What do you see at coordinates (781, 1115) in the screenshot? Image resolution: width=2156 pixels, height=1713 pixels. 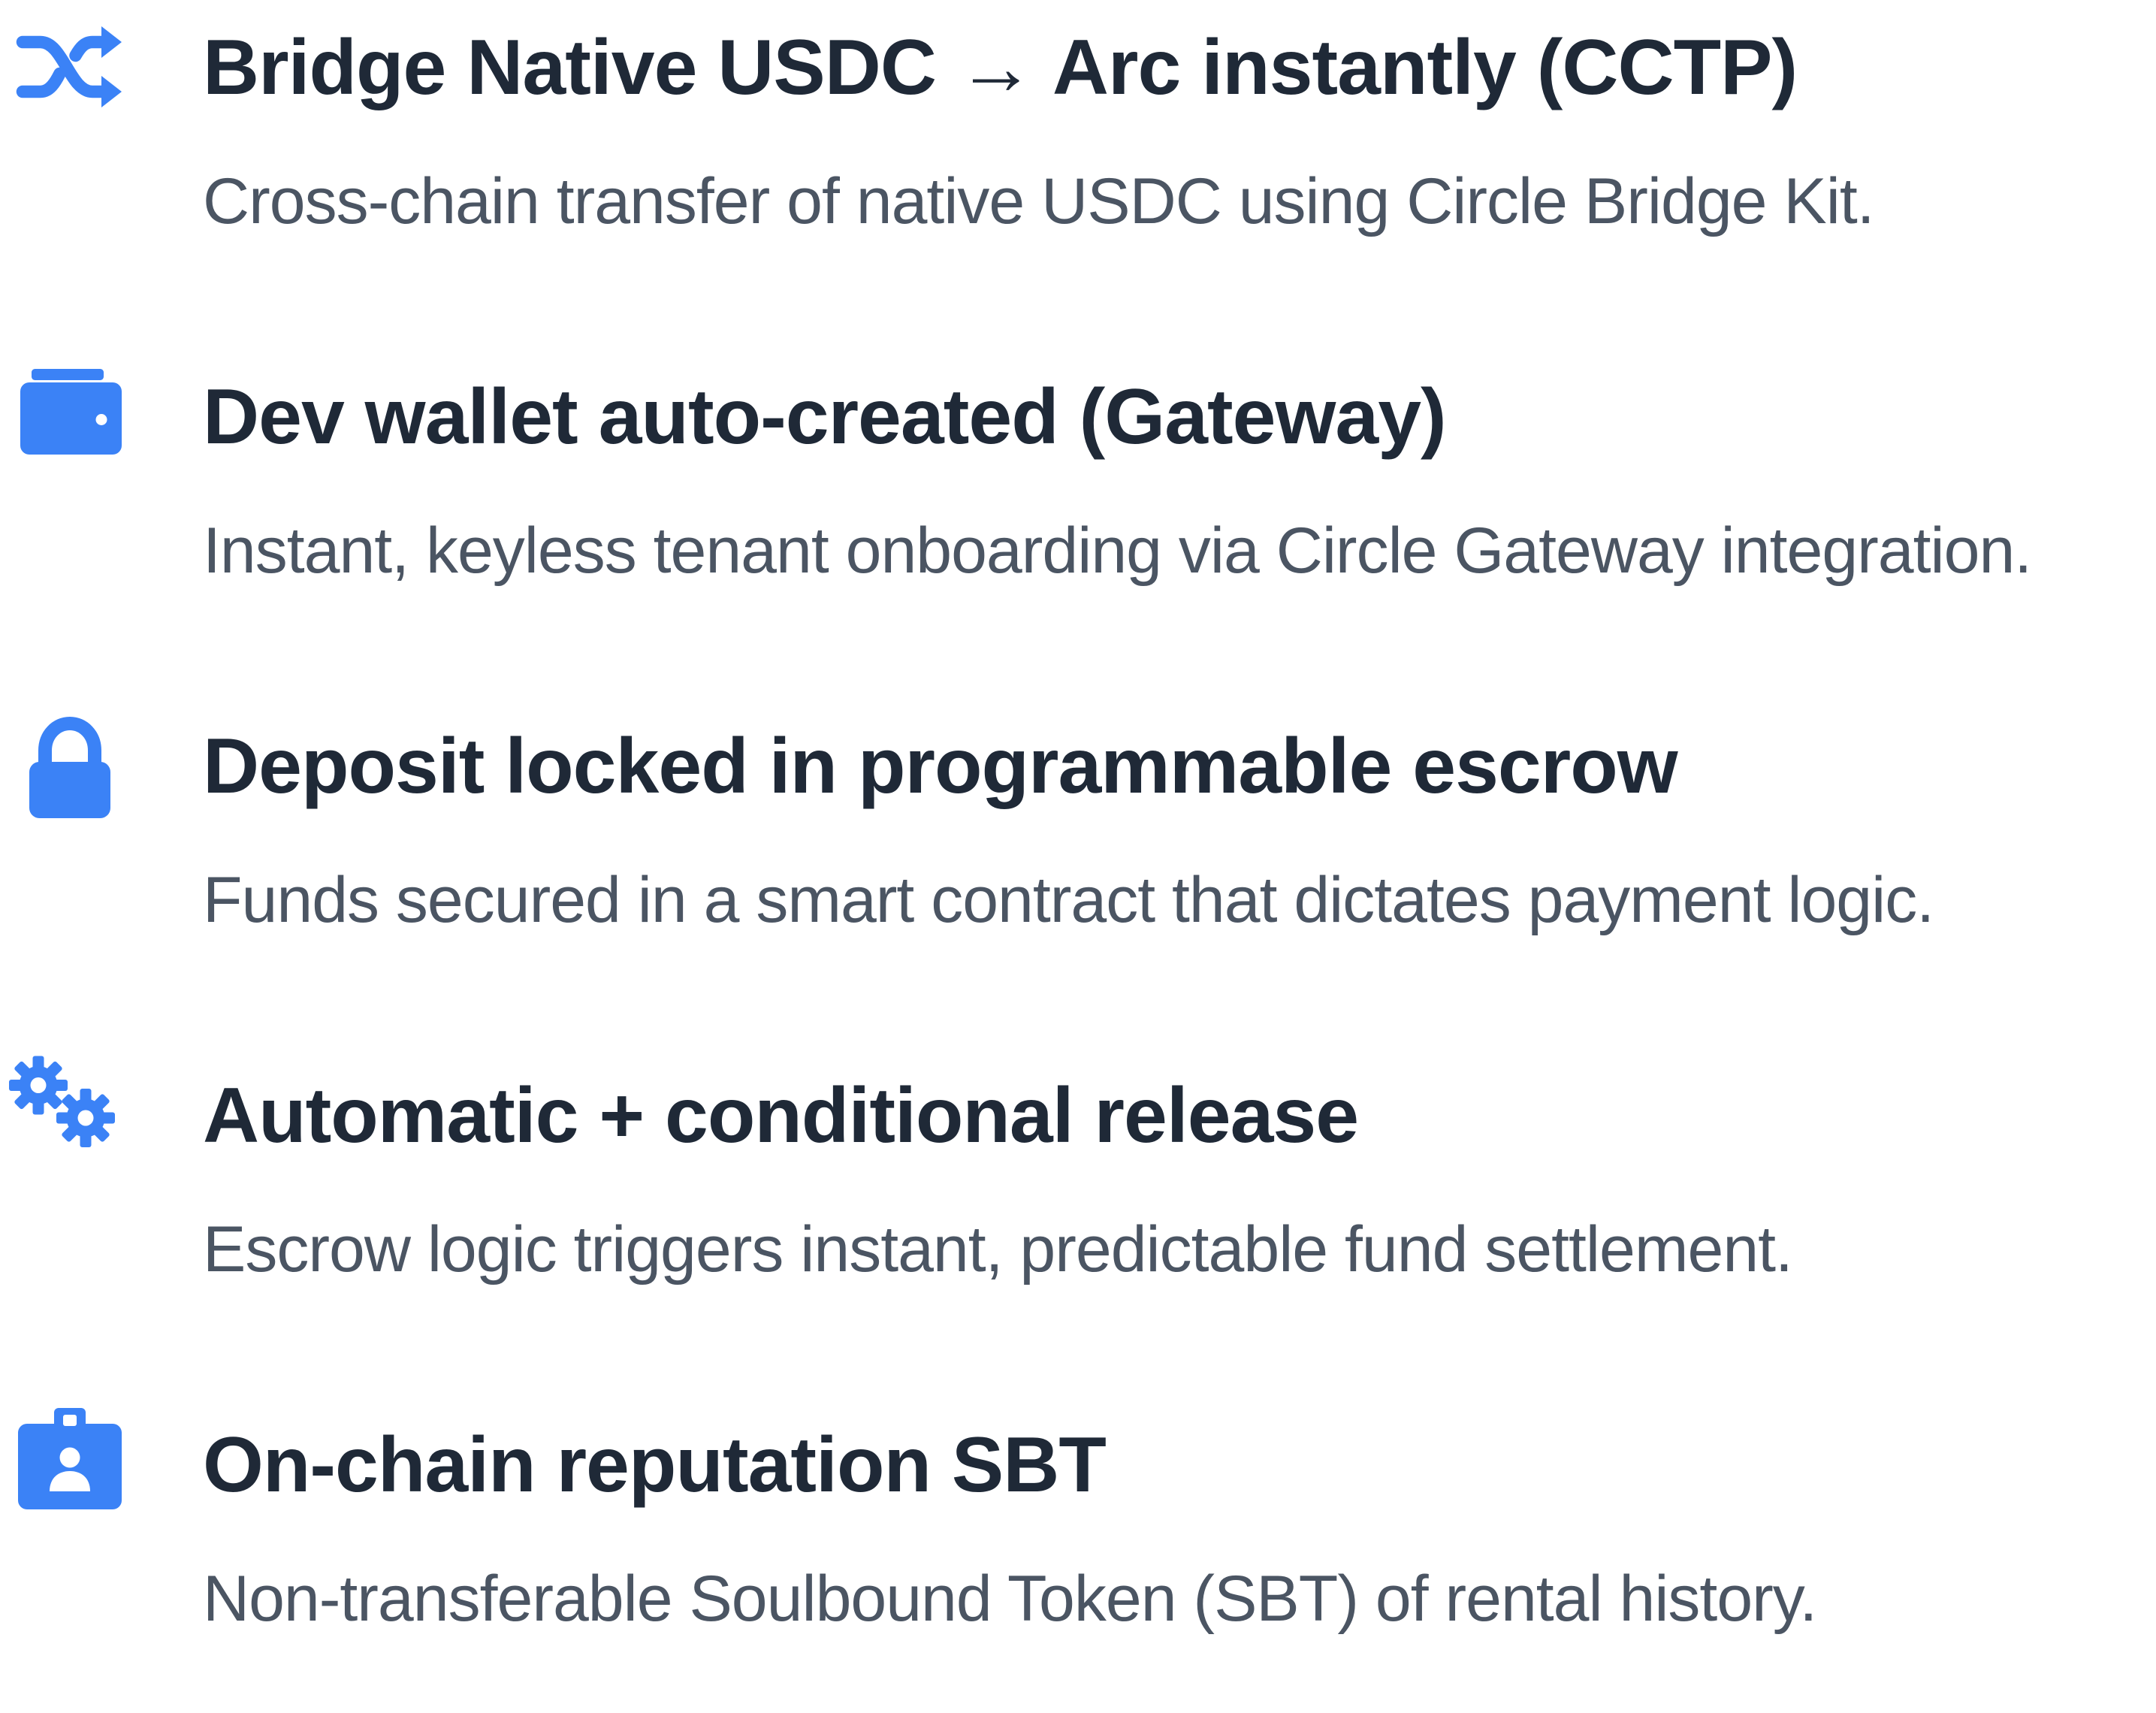 I see `feature-title: Automatic + conditional release` at bounding box center [781, 1115].